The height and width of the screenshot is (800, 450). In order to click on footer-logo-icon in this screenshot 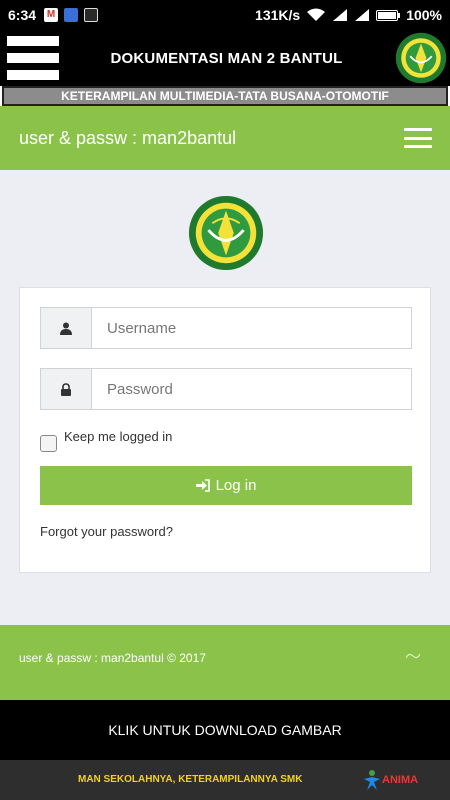, I will do `click(413, 656)`.